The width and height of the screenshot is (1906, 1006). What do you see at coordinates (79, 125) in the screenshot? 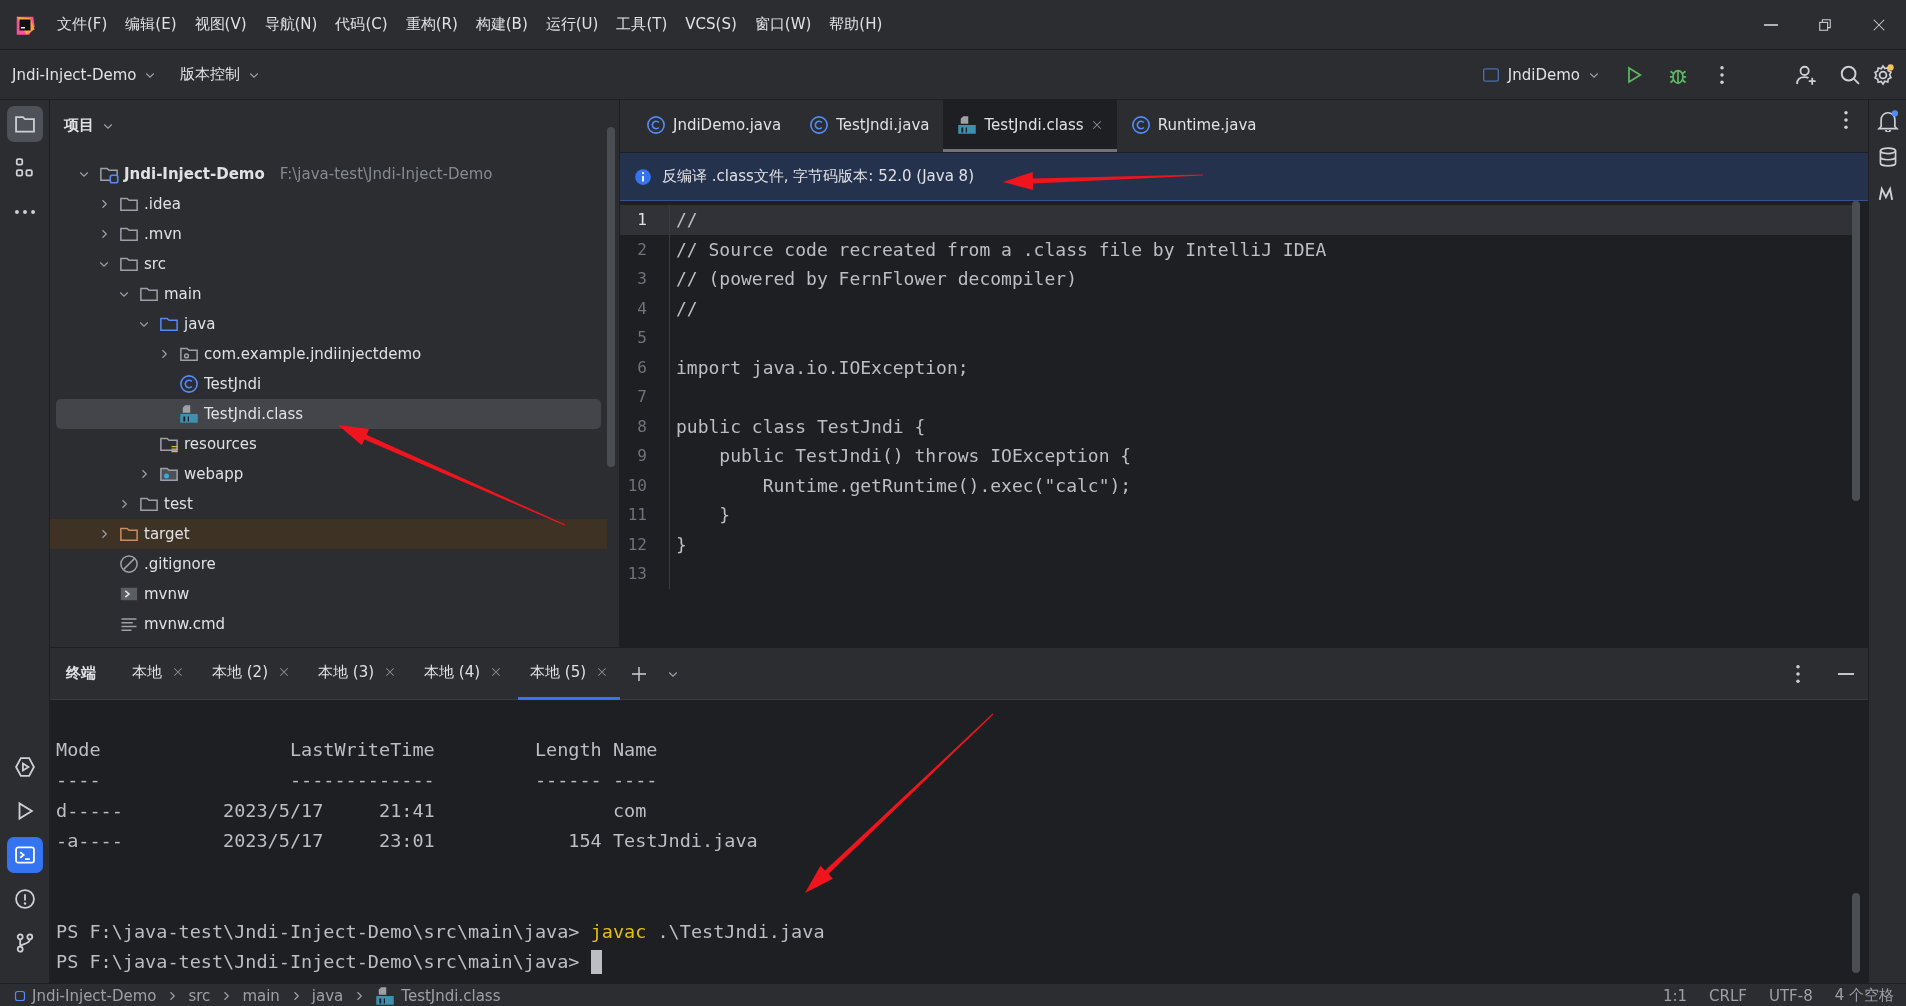
I see `panel-title: 项目` at bounding box center [79, 125].